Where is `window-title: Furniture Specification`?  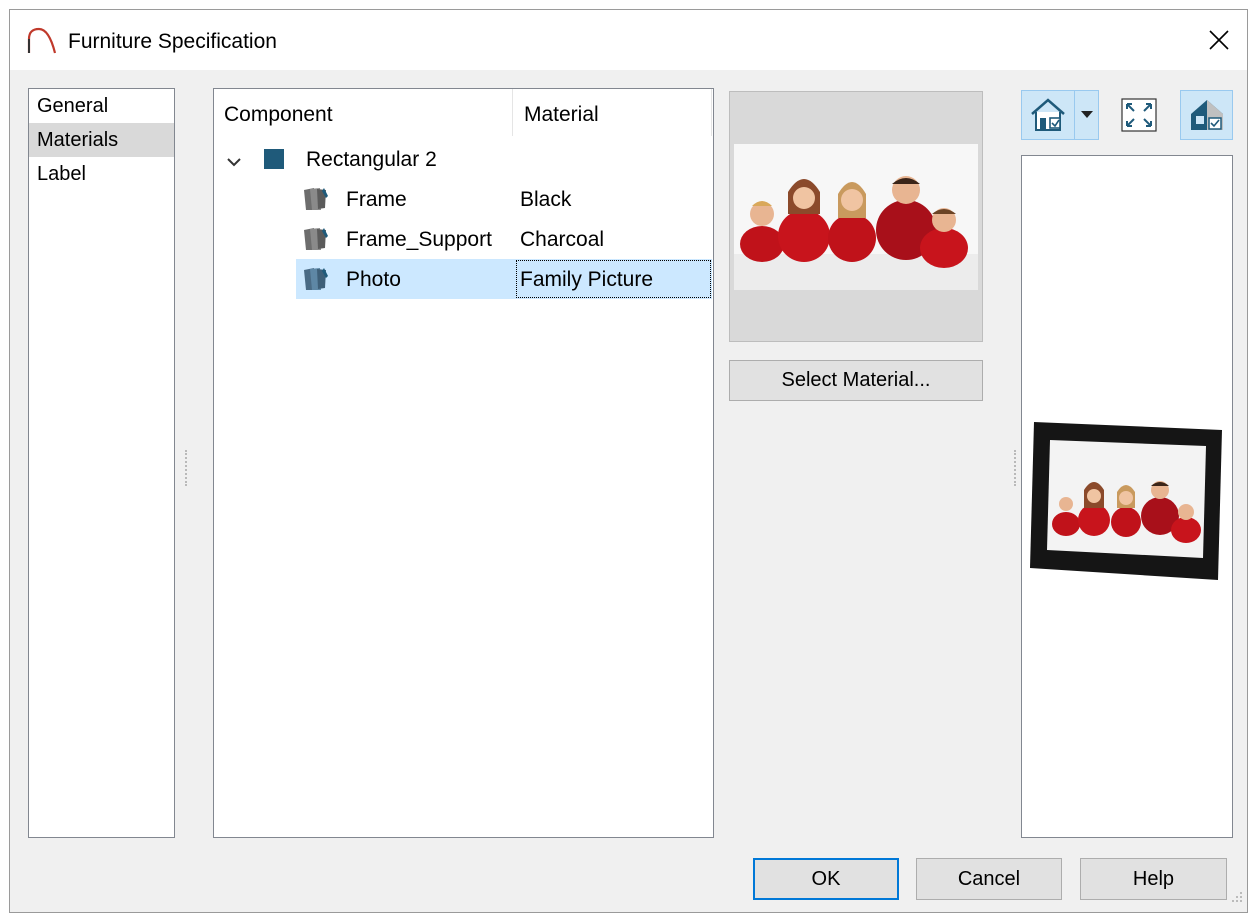 window-title: Furniture Specification is located at coordinates (172, 41).